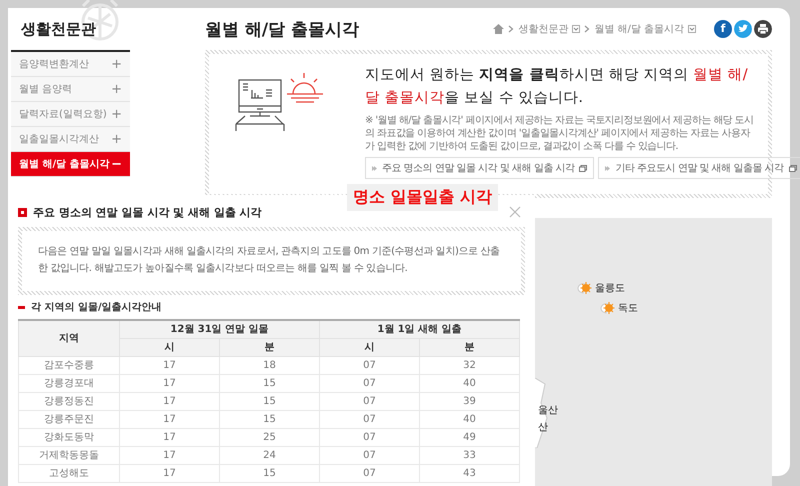  Describe the element at coordinates (96, 307) in the screenshot. I see `section-title: 각 지역의 일몰/일출시각안내` at that location.